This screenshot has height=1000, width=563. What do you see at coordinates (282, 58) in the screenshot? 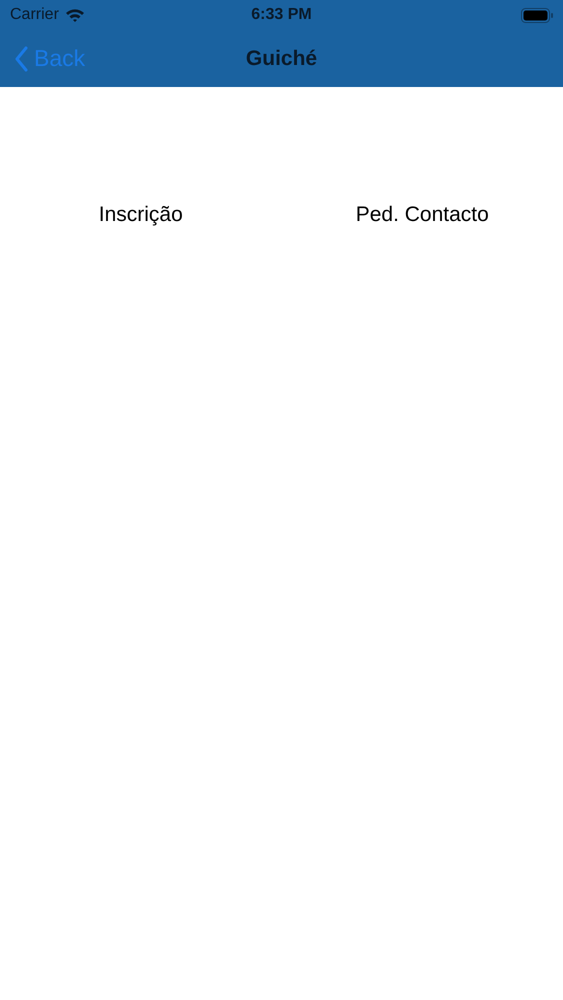
I see `screen-title: Guiché` at bounding box center [282, 58].